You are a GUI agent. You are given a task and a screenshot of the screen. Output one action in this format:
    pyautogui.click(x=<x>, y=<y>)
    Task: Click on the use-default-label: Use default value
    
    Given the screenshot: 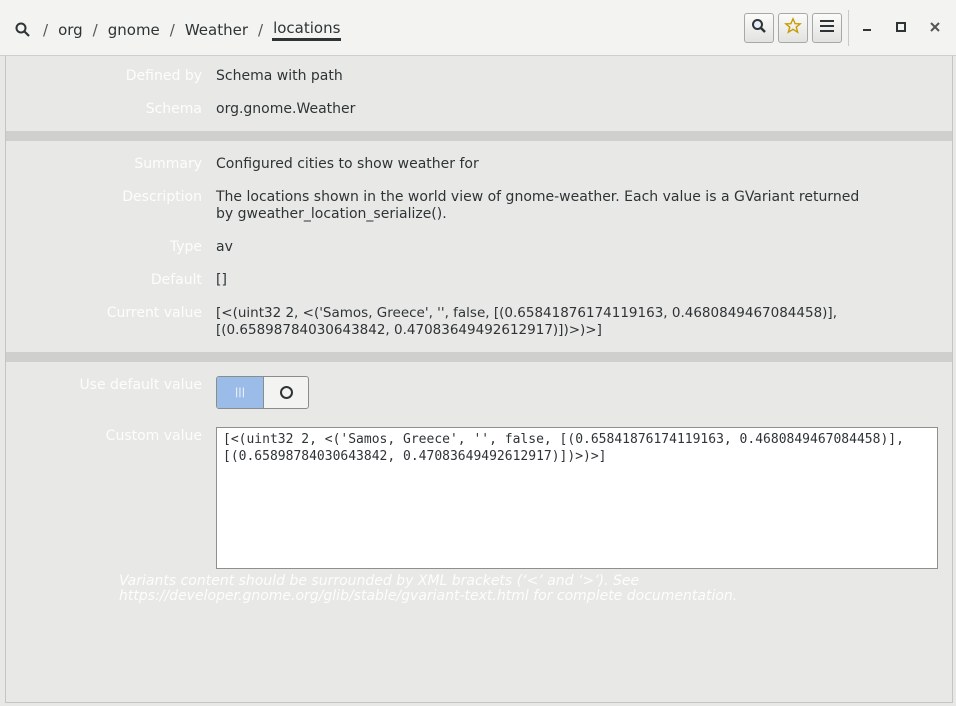 What is the action you would take?
    pyautogui.click(x=140, y=385)
    